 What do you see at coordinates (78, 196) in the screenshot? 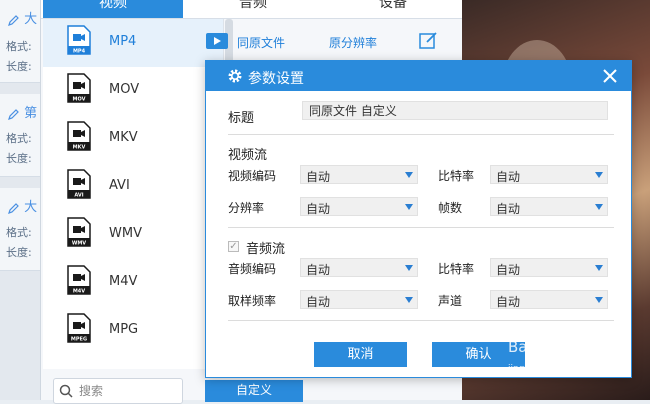
I see `svg-text: AVI` at bounding box center [78, 196].